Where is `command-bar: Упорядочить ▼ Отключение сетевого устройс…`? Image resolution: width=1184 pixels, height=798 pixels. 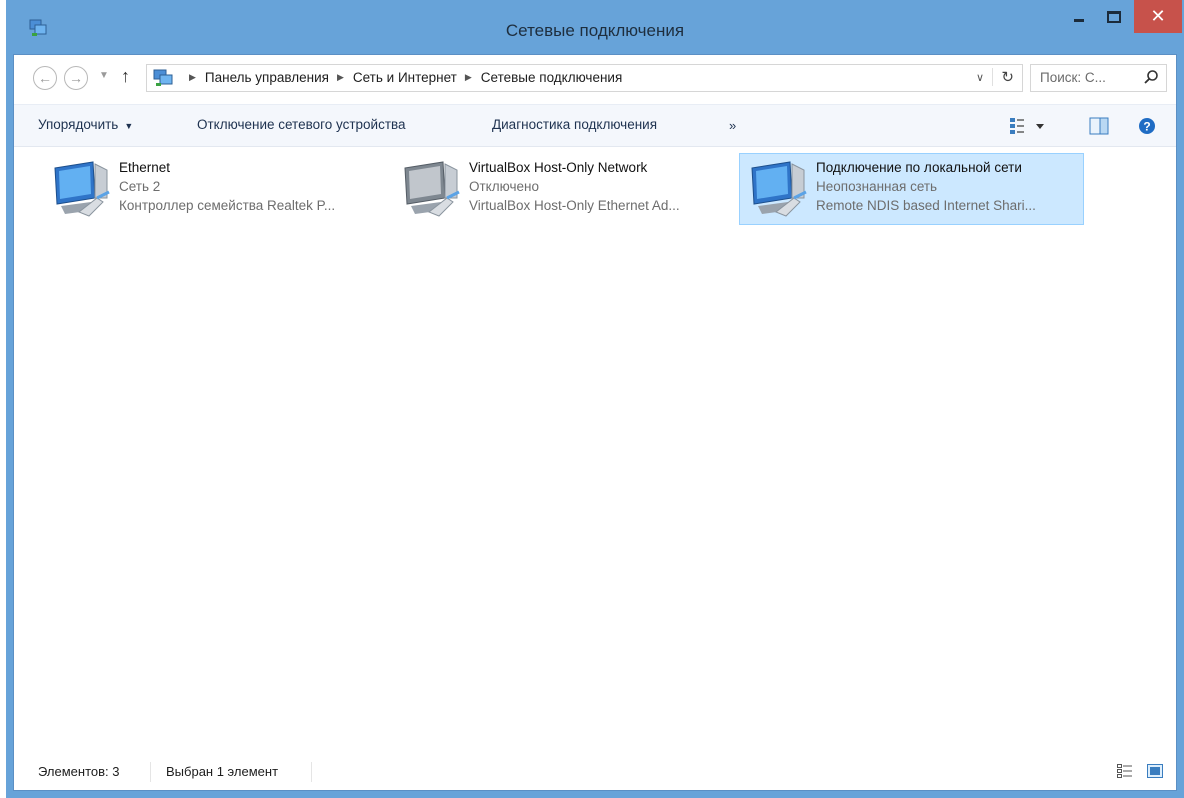
command-bar: Упорядочить ▼ Отключение сетевого устройс… is located at coordinates (595, 125).